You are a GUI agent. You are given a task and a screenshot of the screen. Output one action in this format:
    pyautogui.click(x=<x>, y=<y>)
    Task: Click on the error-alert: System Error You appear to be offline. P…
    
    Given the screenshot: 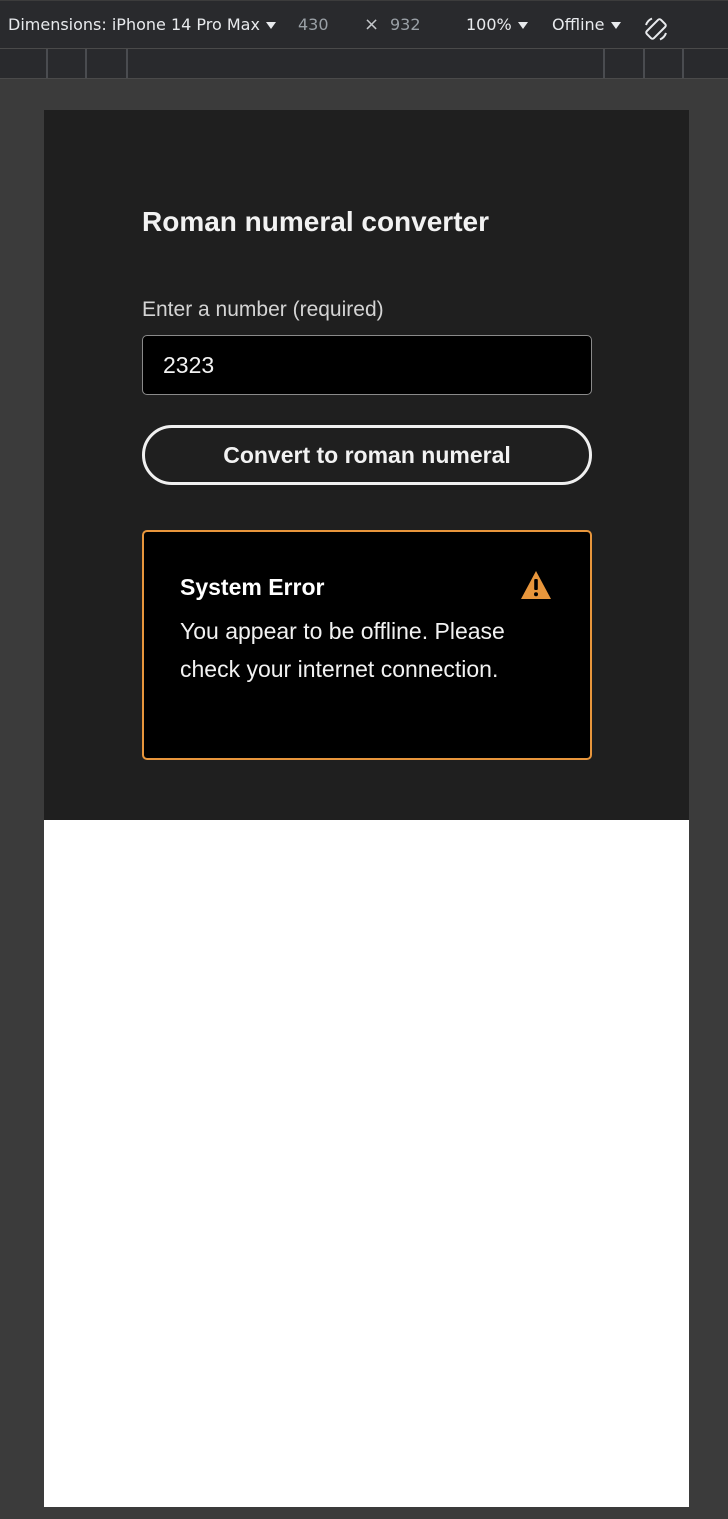 What is the action you would take?
    pyautogui.click(x=367, y=645)
    